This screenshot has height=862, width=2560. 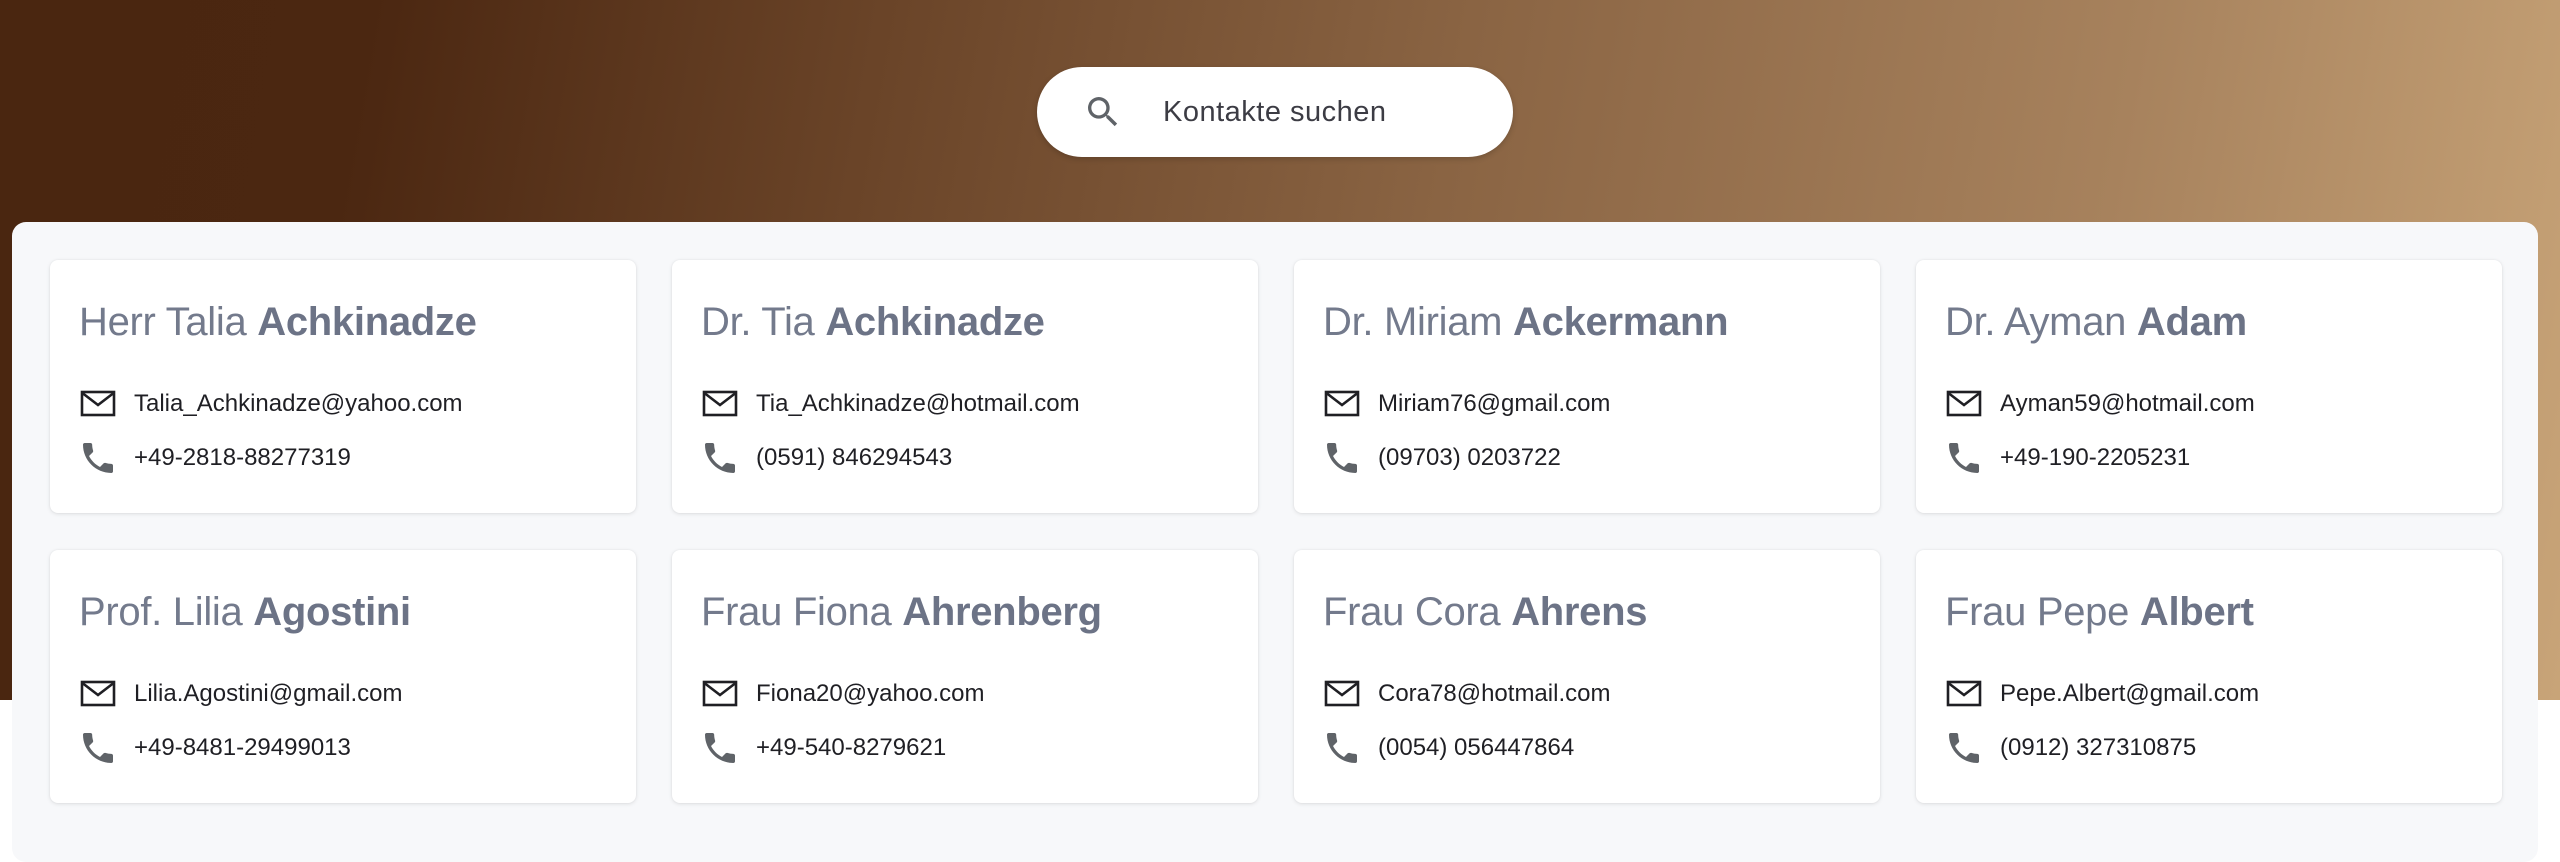 I want to click on contact-email: Talia_Achkinadze@yahoo.com, so click(x=298, y=404).